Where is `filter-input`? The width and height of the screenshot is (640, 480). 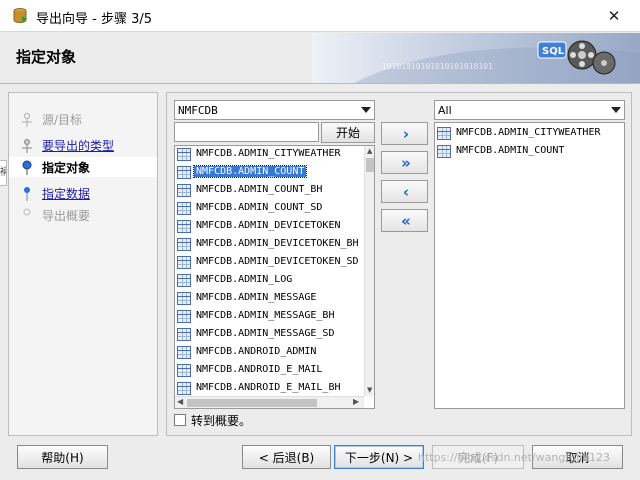 filter-input is located at coordinates (246, 132).